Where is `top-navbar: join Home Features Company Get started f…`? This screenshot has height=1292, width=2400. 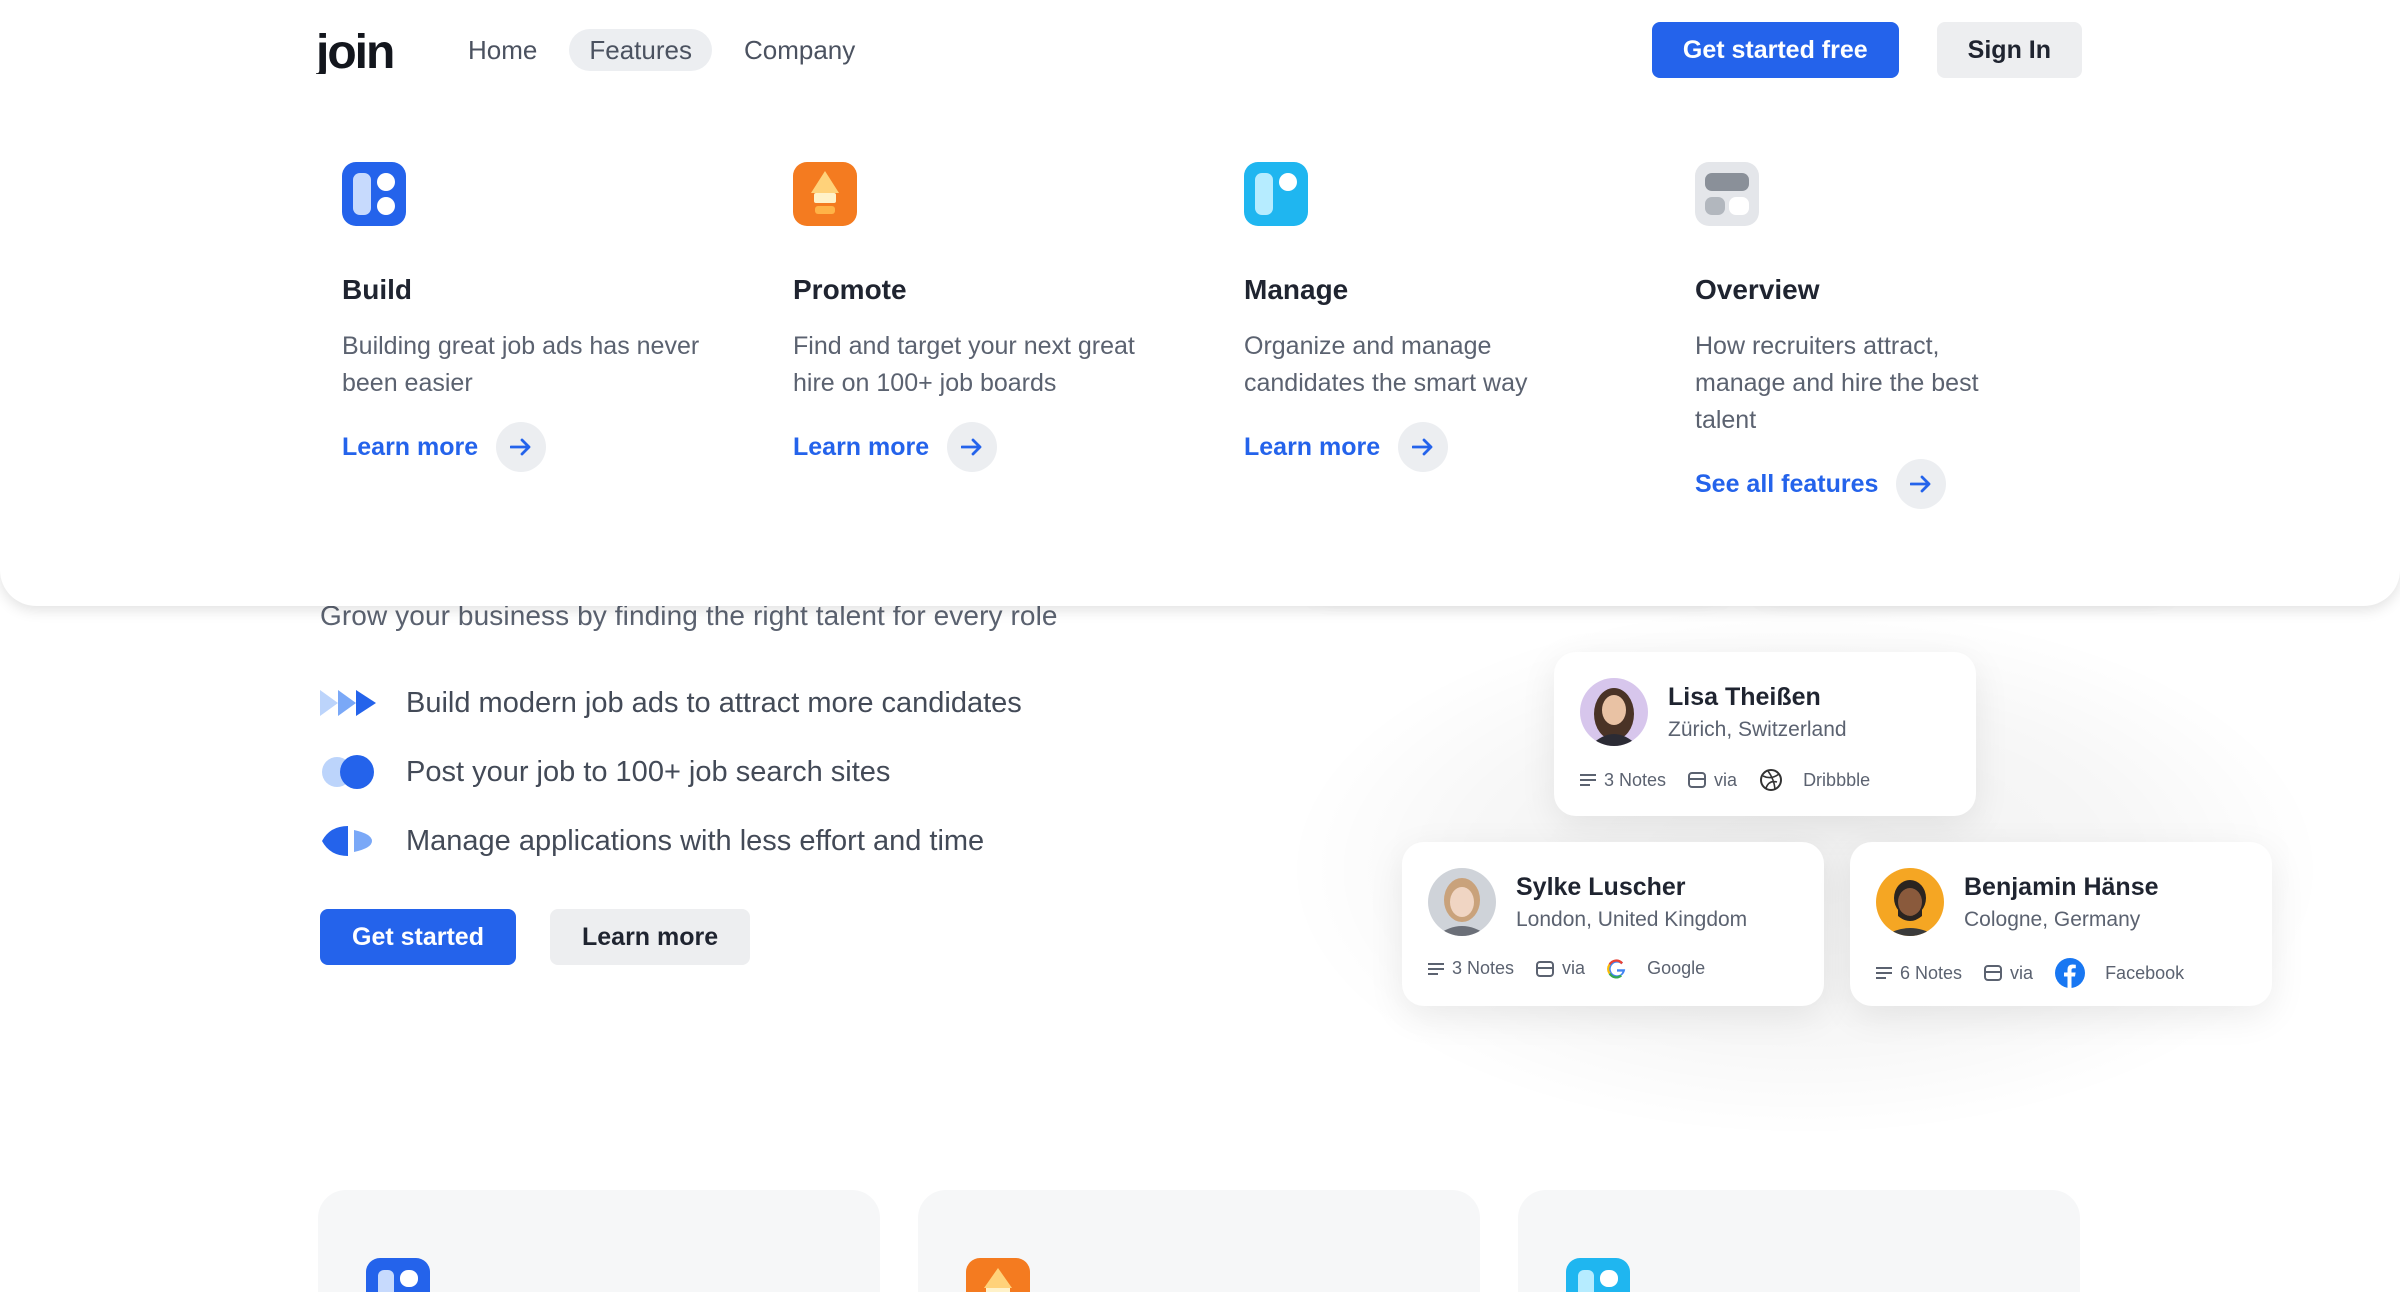 top-navbar: join Home Features Company Get started f… is located at coordinates (1200, 50).